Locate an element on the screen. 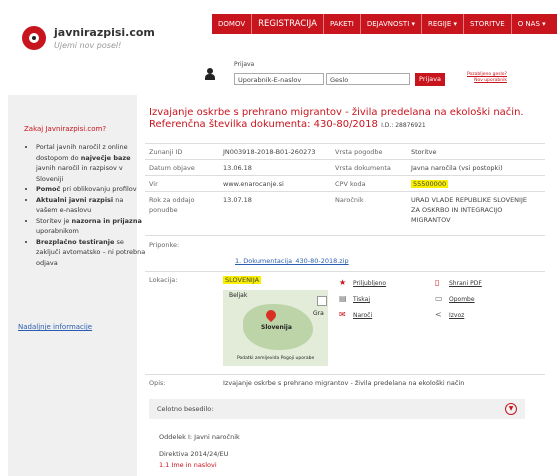 The height and width of the screenshot is (476, 557). brand-slogan: Ujemi nov posel! is located at coordinates (88, 45).